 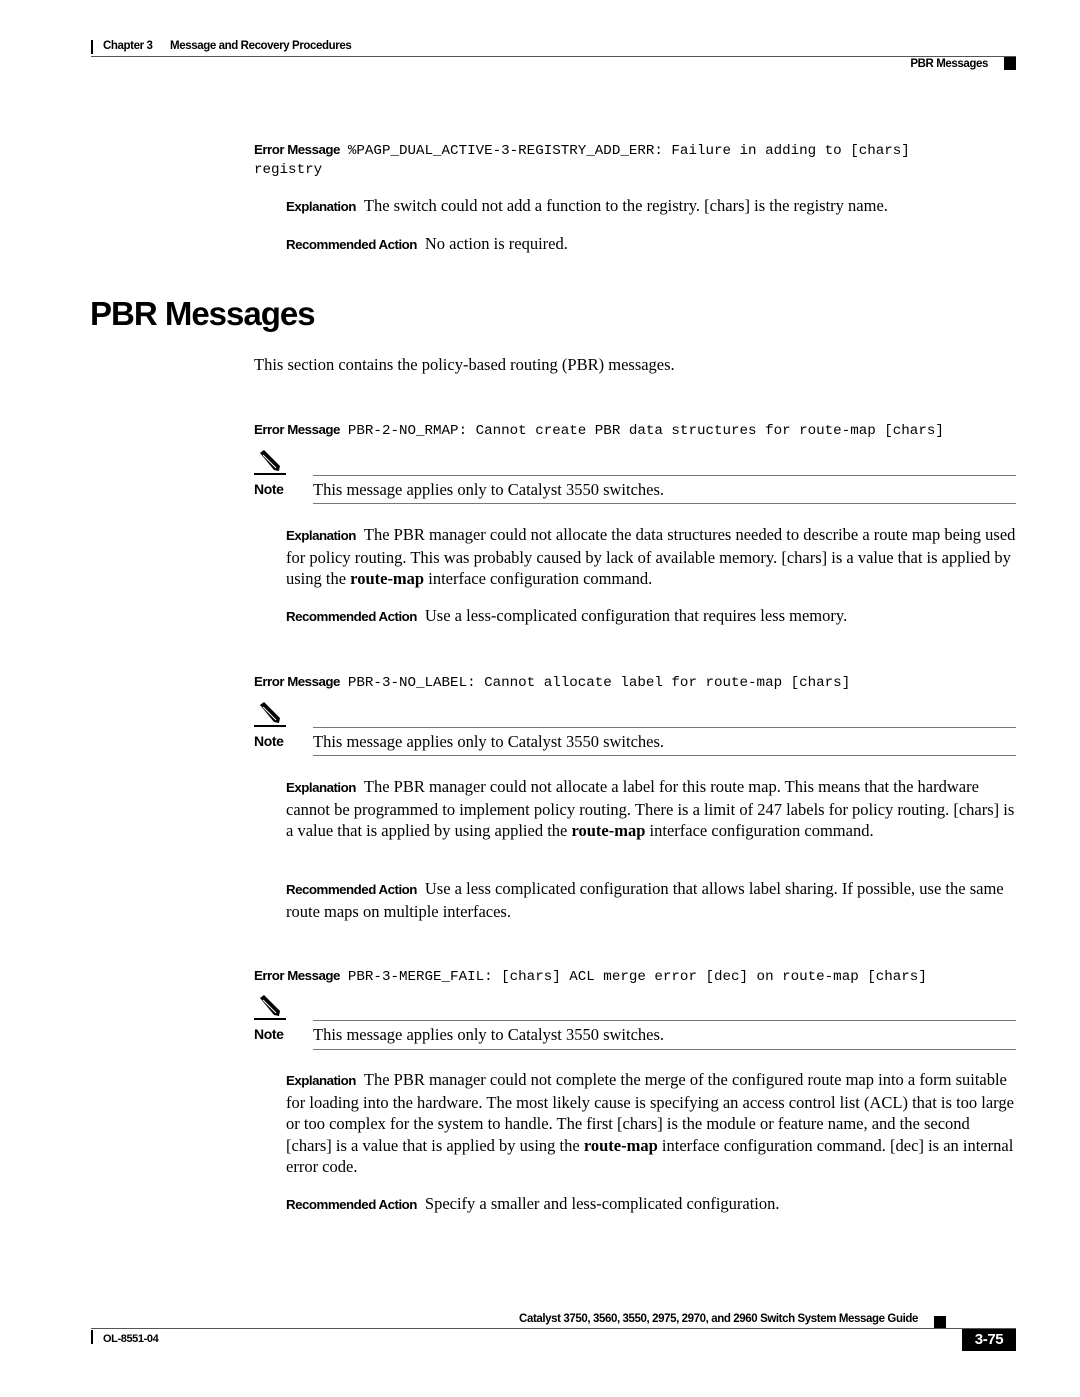 I want to click on footer-doc-number: OL-8551-04, so click(x=131, y=1339).